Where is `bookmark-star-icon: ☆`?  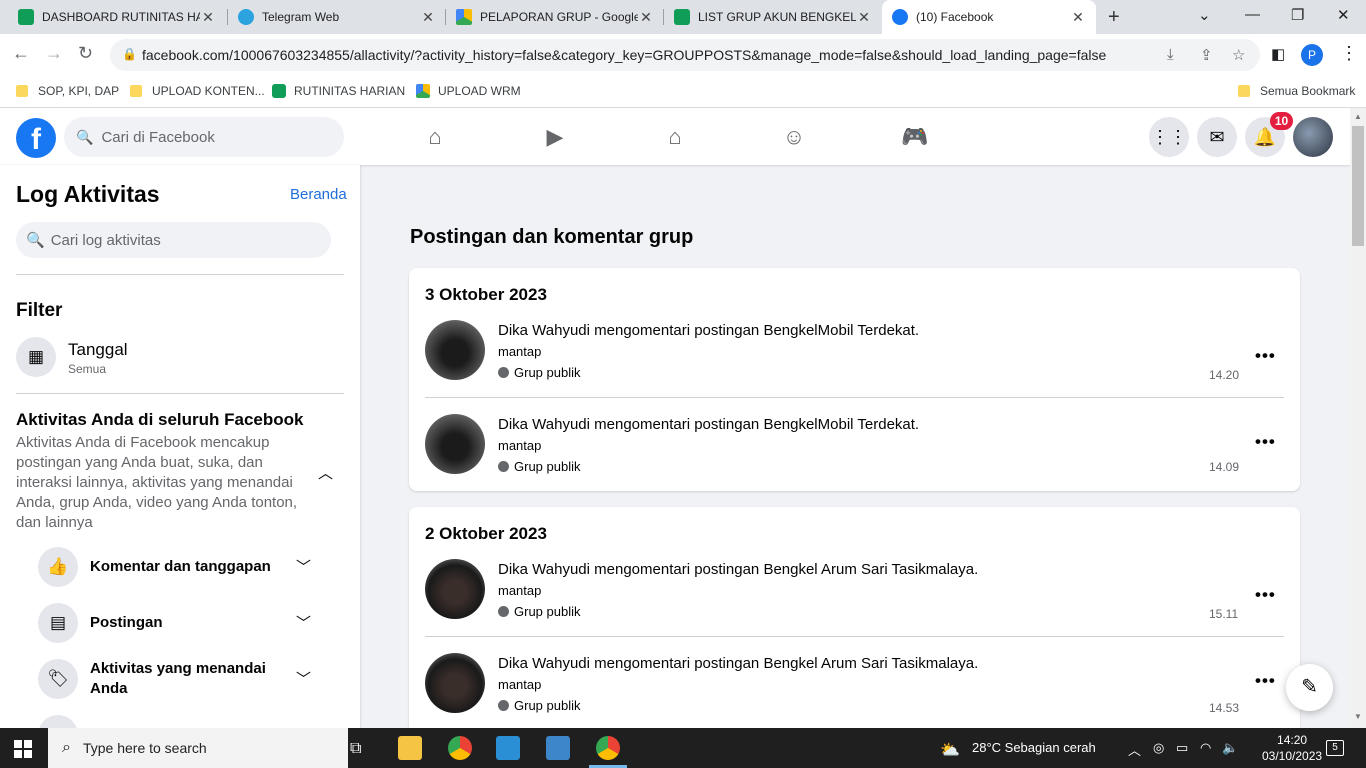 bookmark-star-icon: ☆ is located at coordinates (1238, 55).